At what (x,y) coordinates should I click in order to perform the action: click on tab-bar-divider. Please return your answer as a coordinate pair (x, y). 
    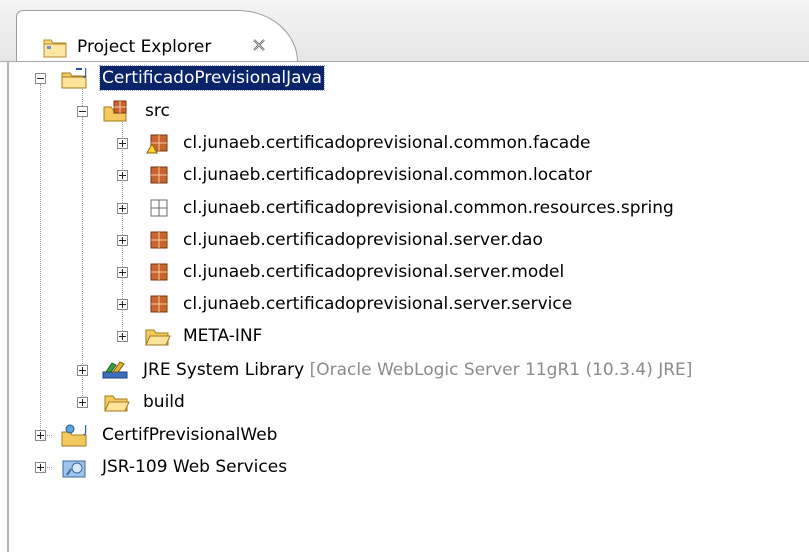
    Looking at the image, I should click on (404, 61).